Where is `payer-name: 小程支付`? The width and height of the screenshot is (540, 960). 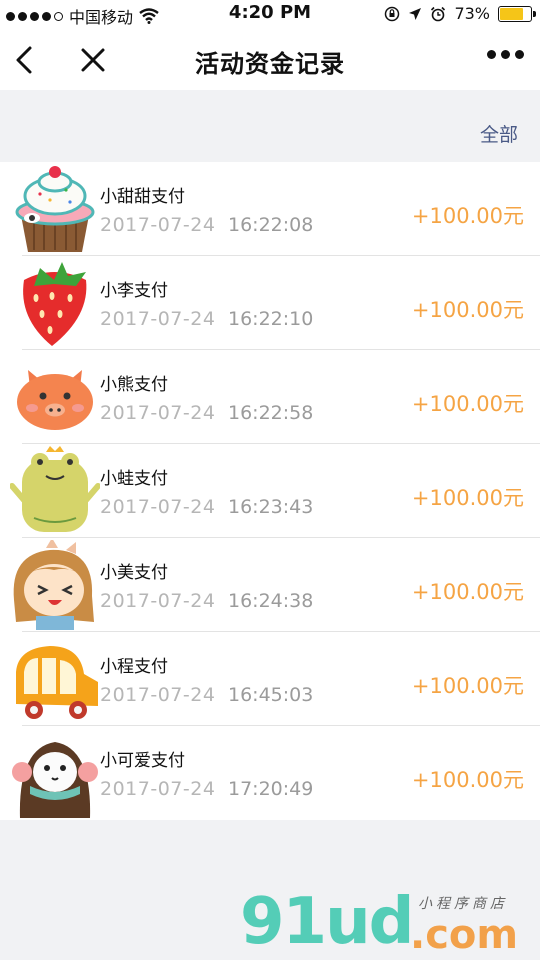
payer-name: 小程支付 is located at coordinates (134, 667).